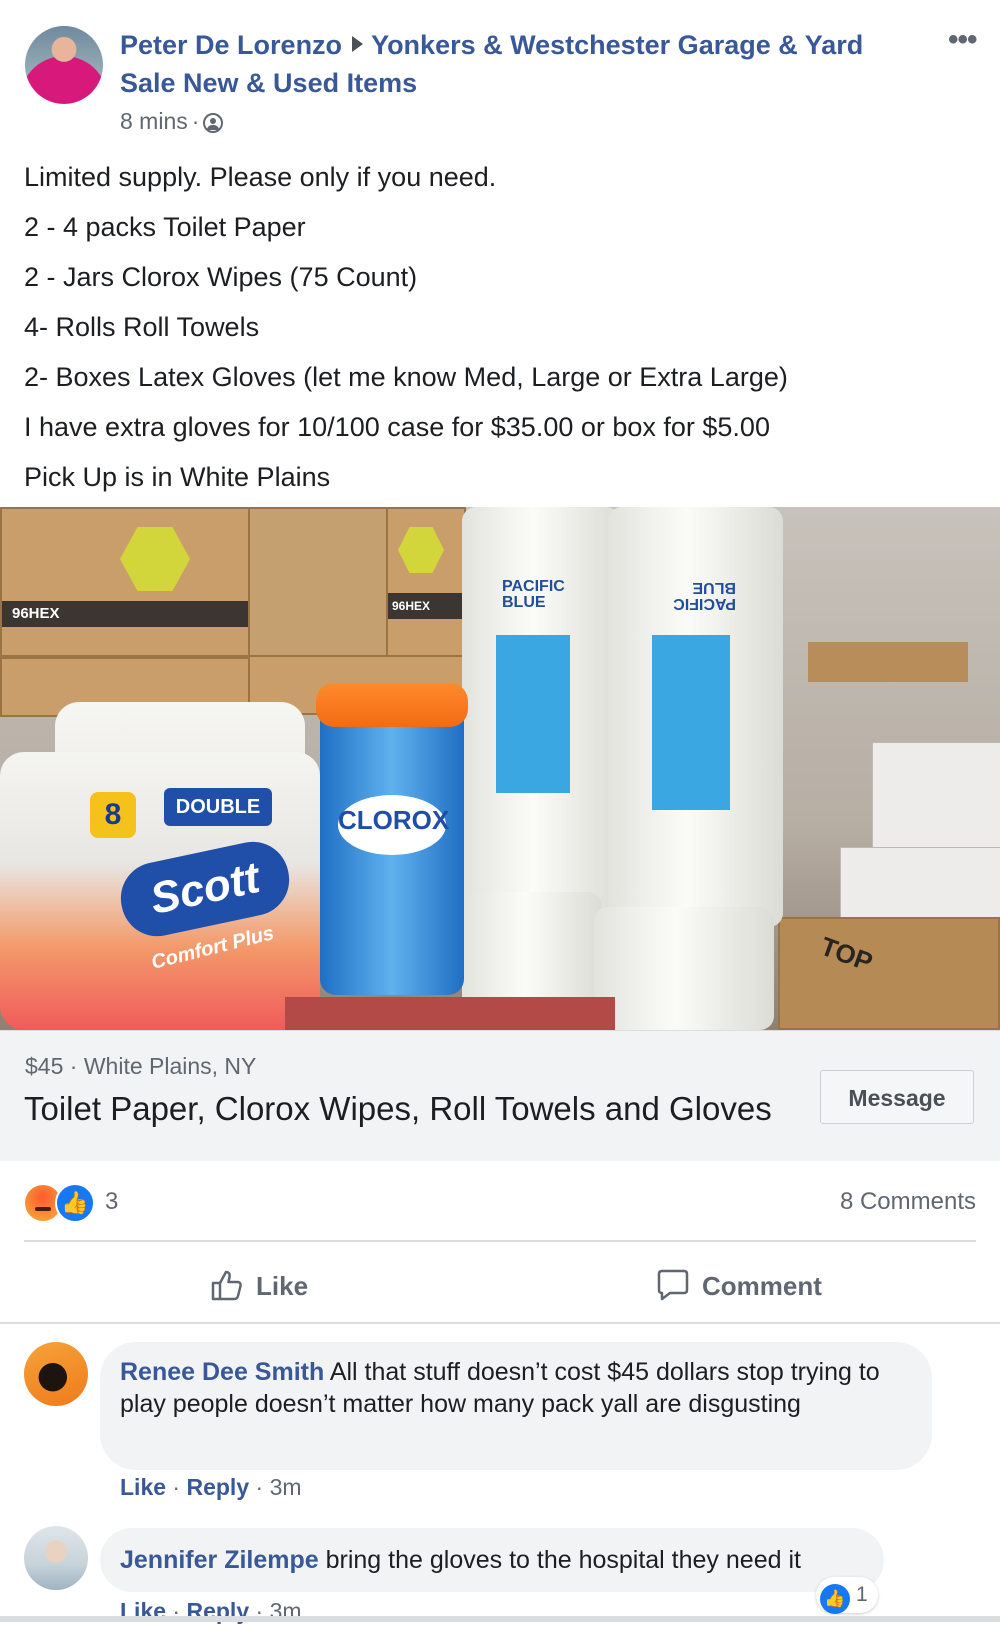  I want to click on photo-cardboard-box, so click(318, 582).